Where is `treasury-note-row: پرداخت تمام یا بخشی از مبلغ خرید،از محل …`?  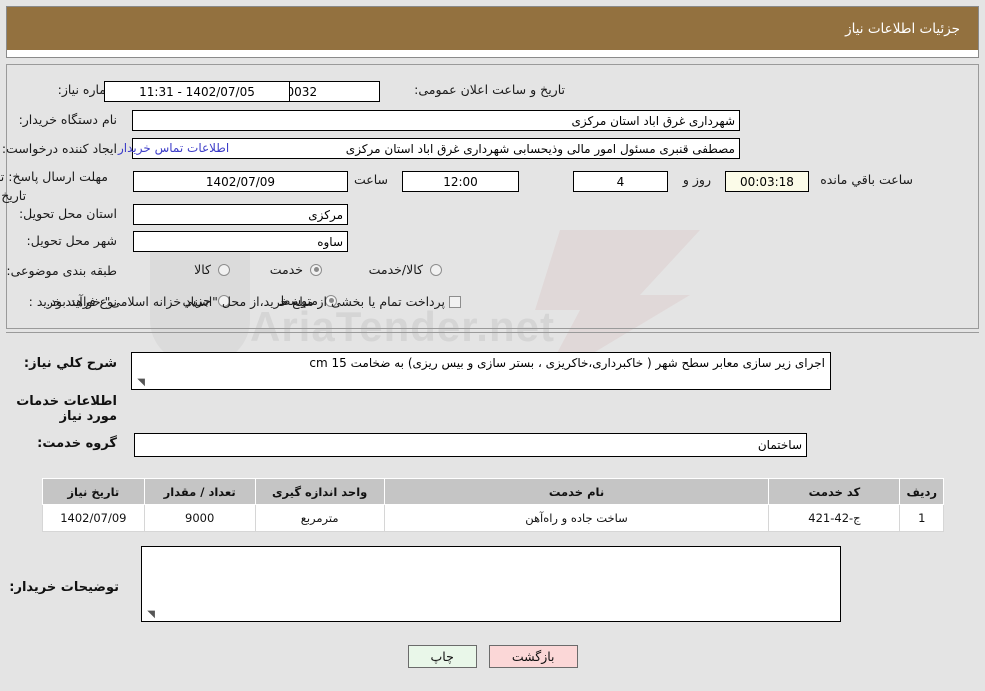
treasury-note-row: پرداخت تمام یا بخشی از مبلغ خرید،از محل … is located at coordinates (255, 301).